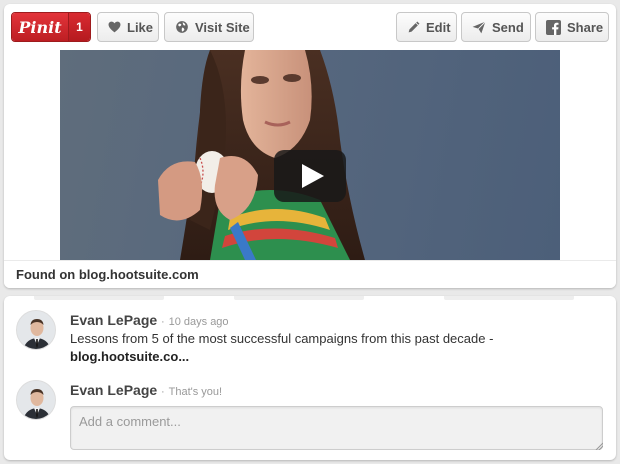 The height and width of the screenshot is (464, 620). Describe the element at coordinates (310, 27) in the screenshot. I see `pin-toolbar: Pinit 1 Like Visit Site Edit Send Share` at that location.